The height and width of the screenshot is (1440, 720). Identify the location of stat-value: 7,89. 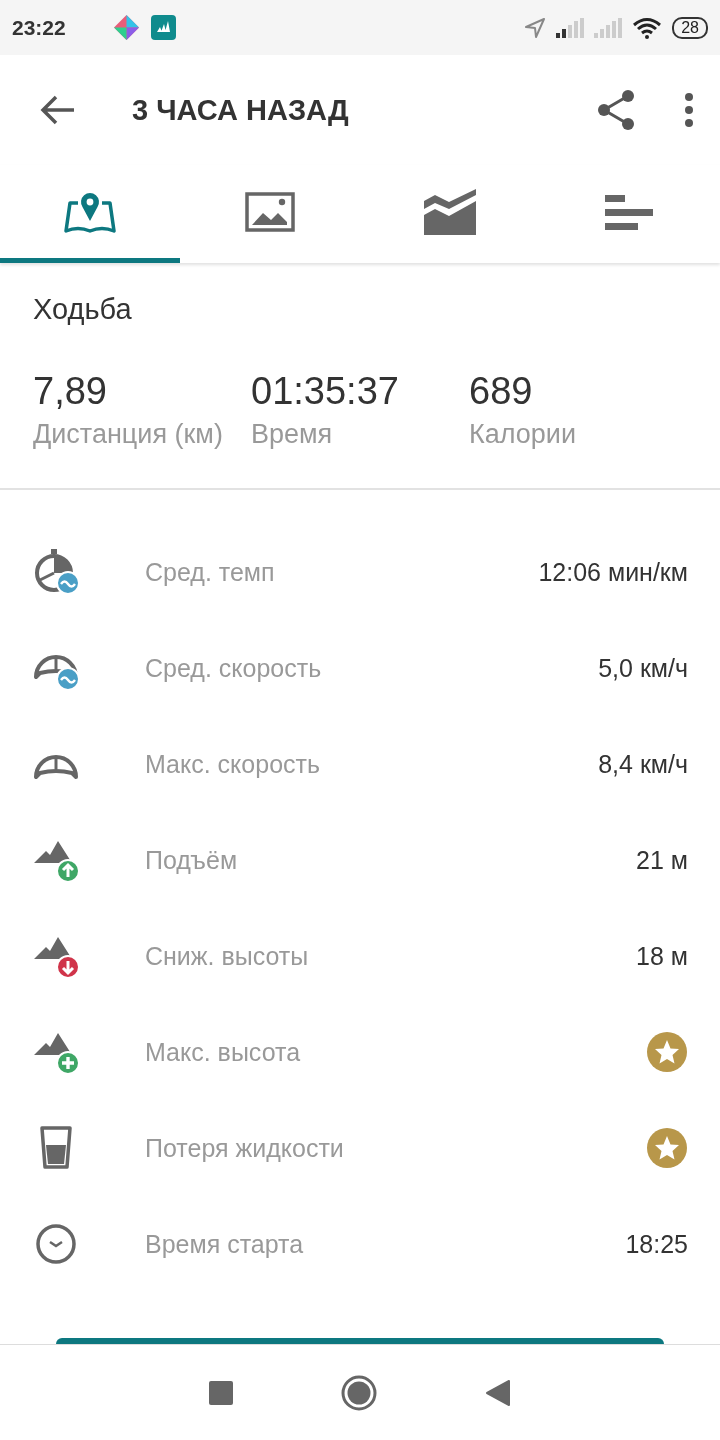
(70, 391).